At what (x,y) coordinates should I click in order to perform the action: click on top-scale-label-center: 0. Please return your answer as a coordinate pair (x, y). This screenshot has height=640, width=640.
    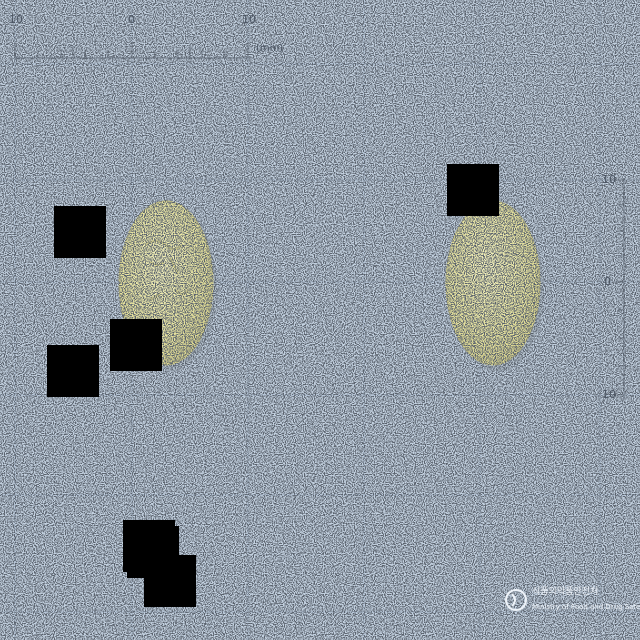
    Looking at the image, I should click on (131, 19).